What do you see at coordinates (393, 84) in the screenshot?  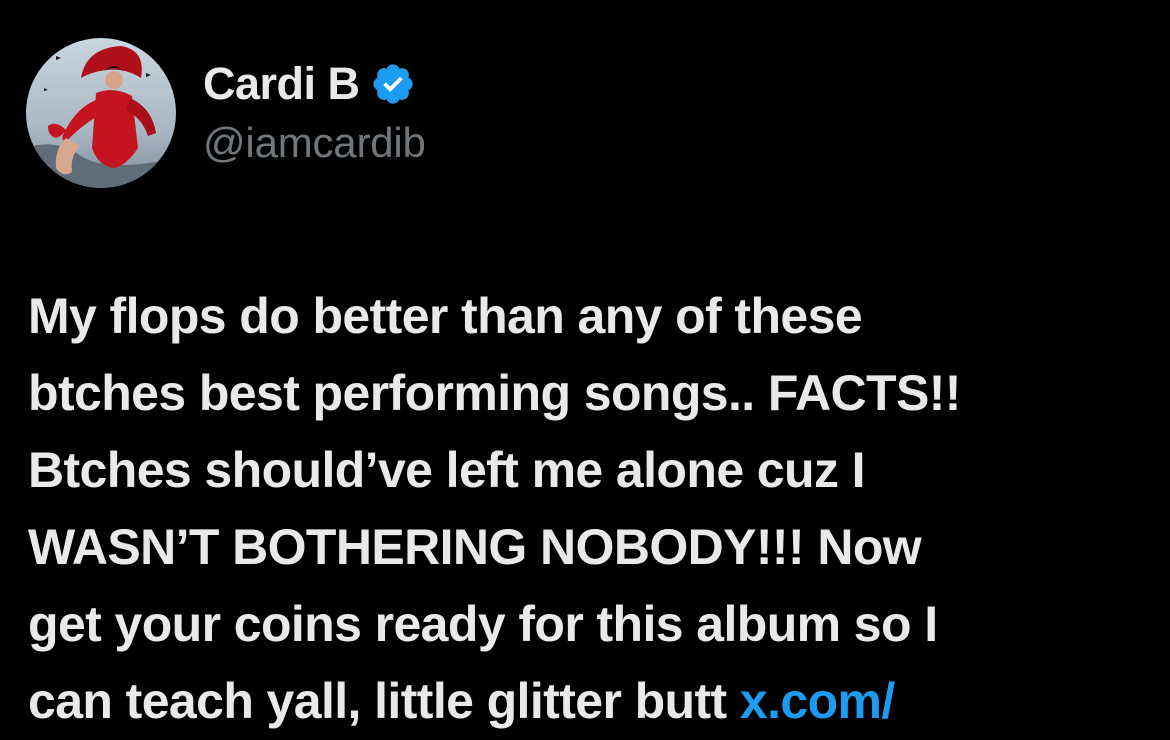 I see `verified-badge-icon` at bounding box center [393, 84].